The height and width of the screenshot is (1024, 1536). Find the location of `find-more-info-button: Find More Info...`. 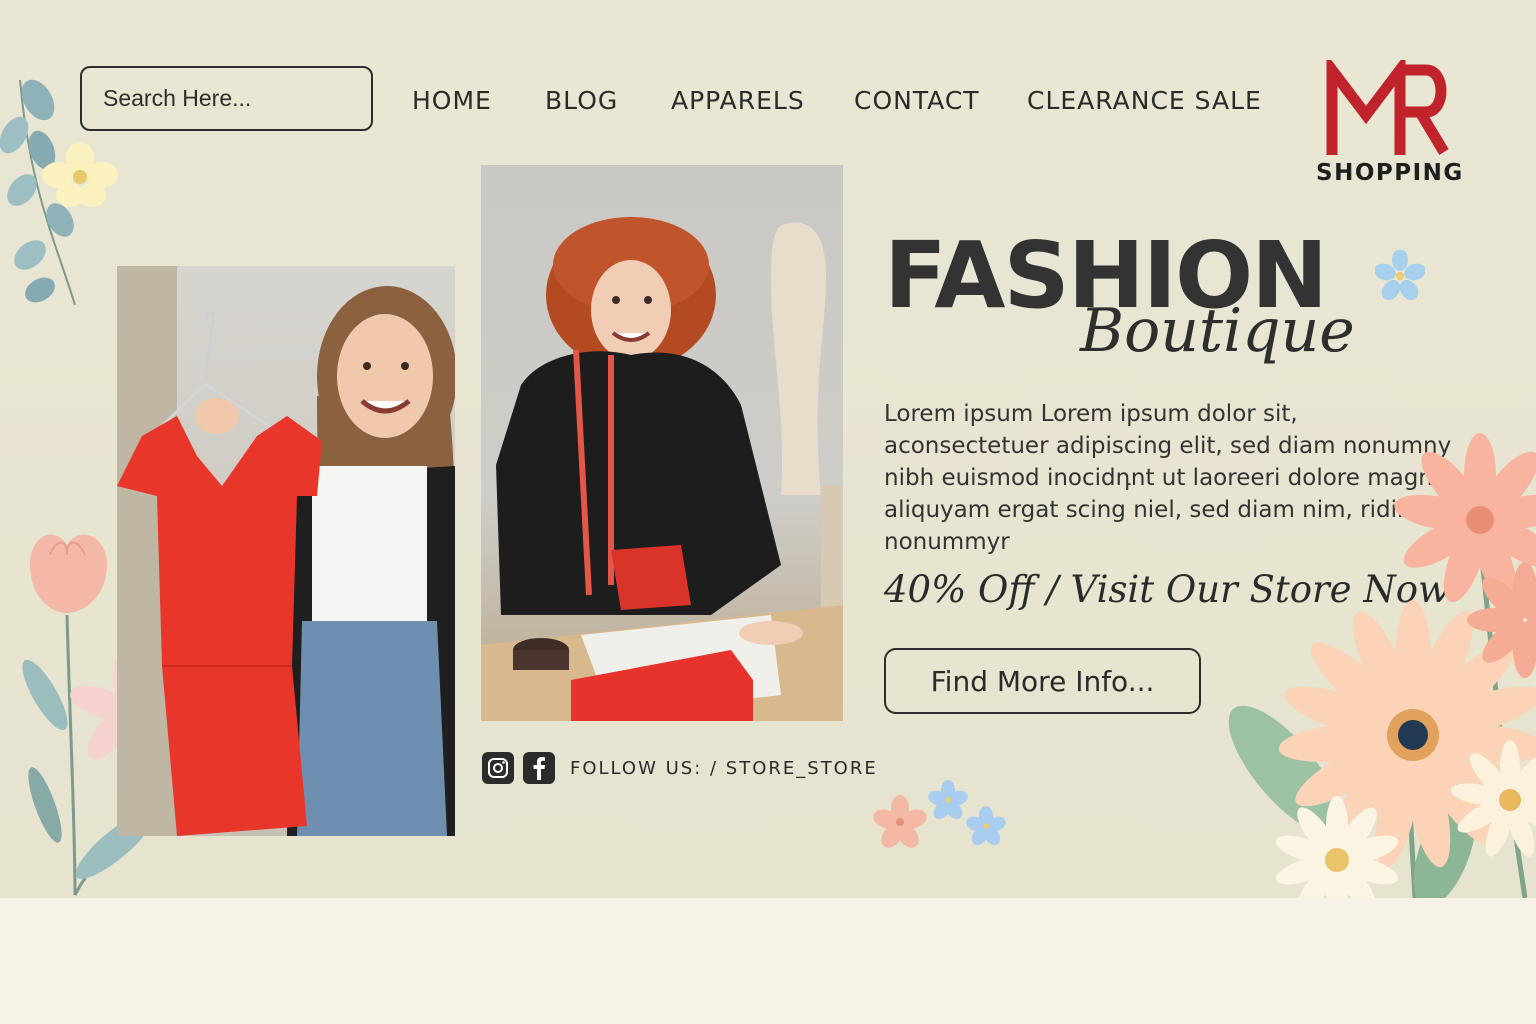

find-more-info-button: Find More Info... is located at coordinates (1042, 681).